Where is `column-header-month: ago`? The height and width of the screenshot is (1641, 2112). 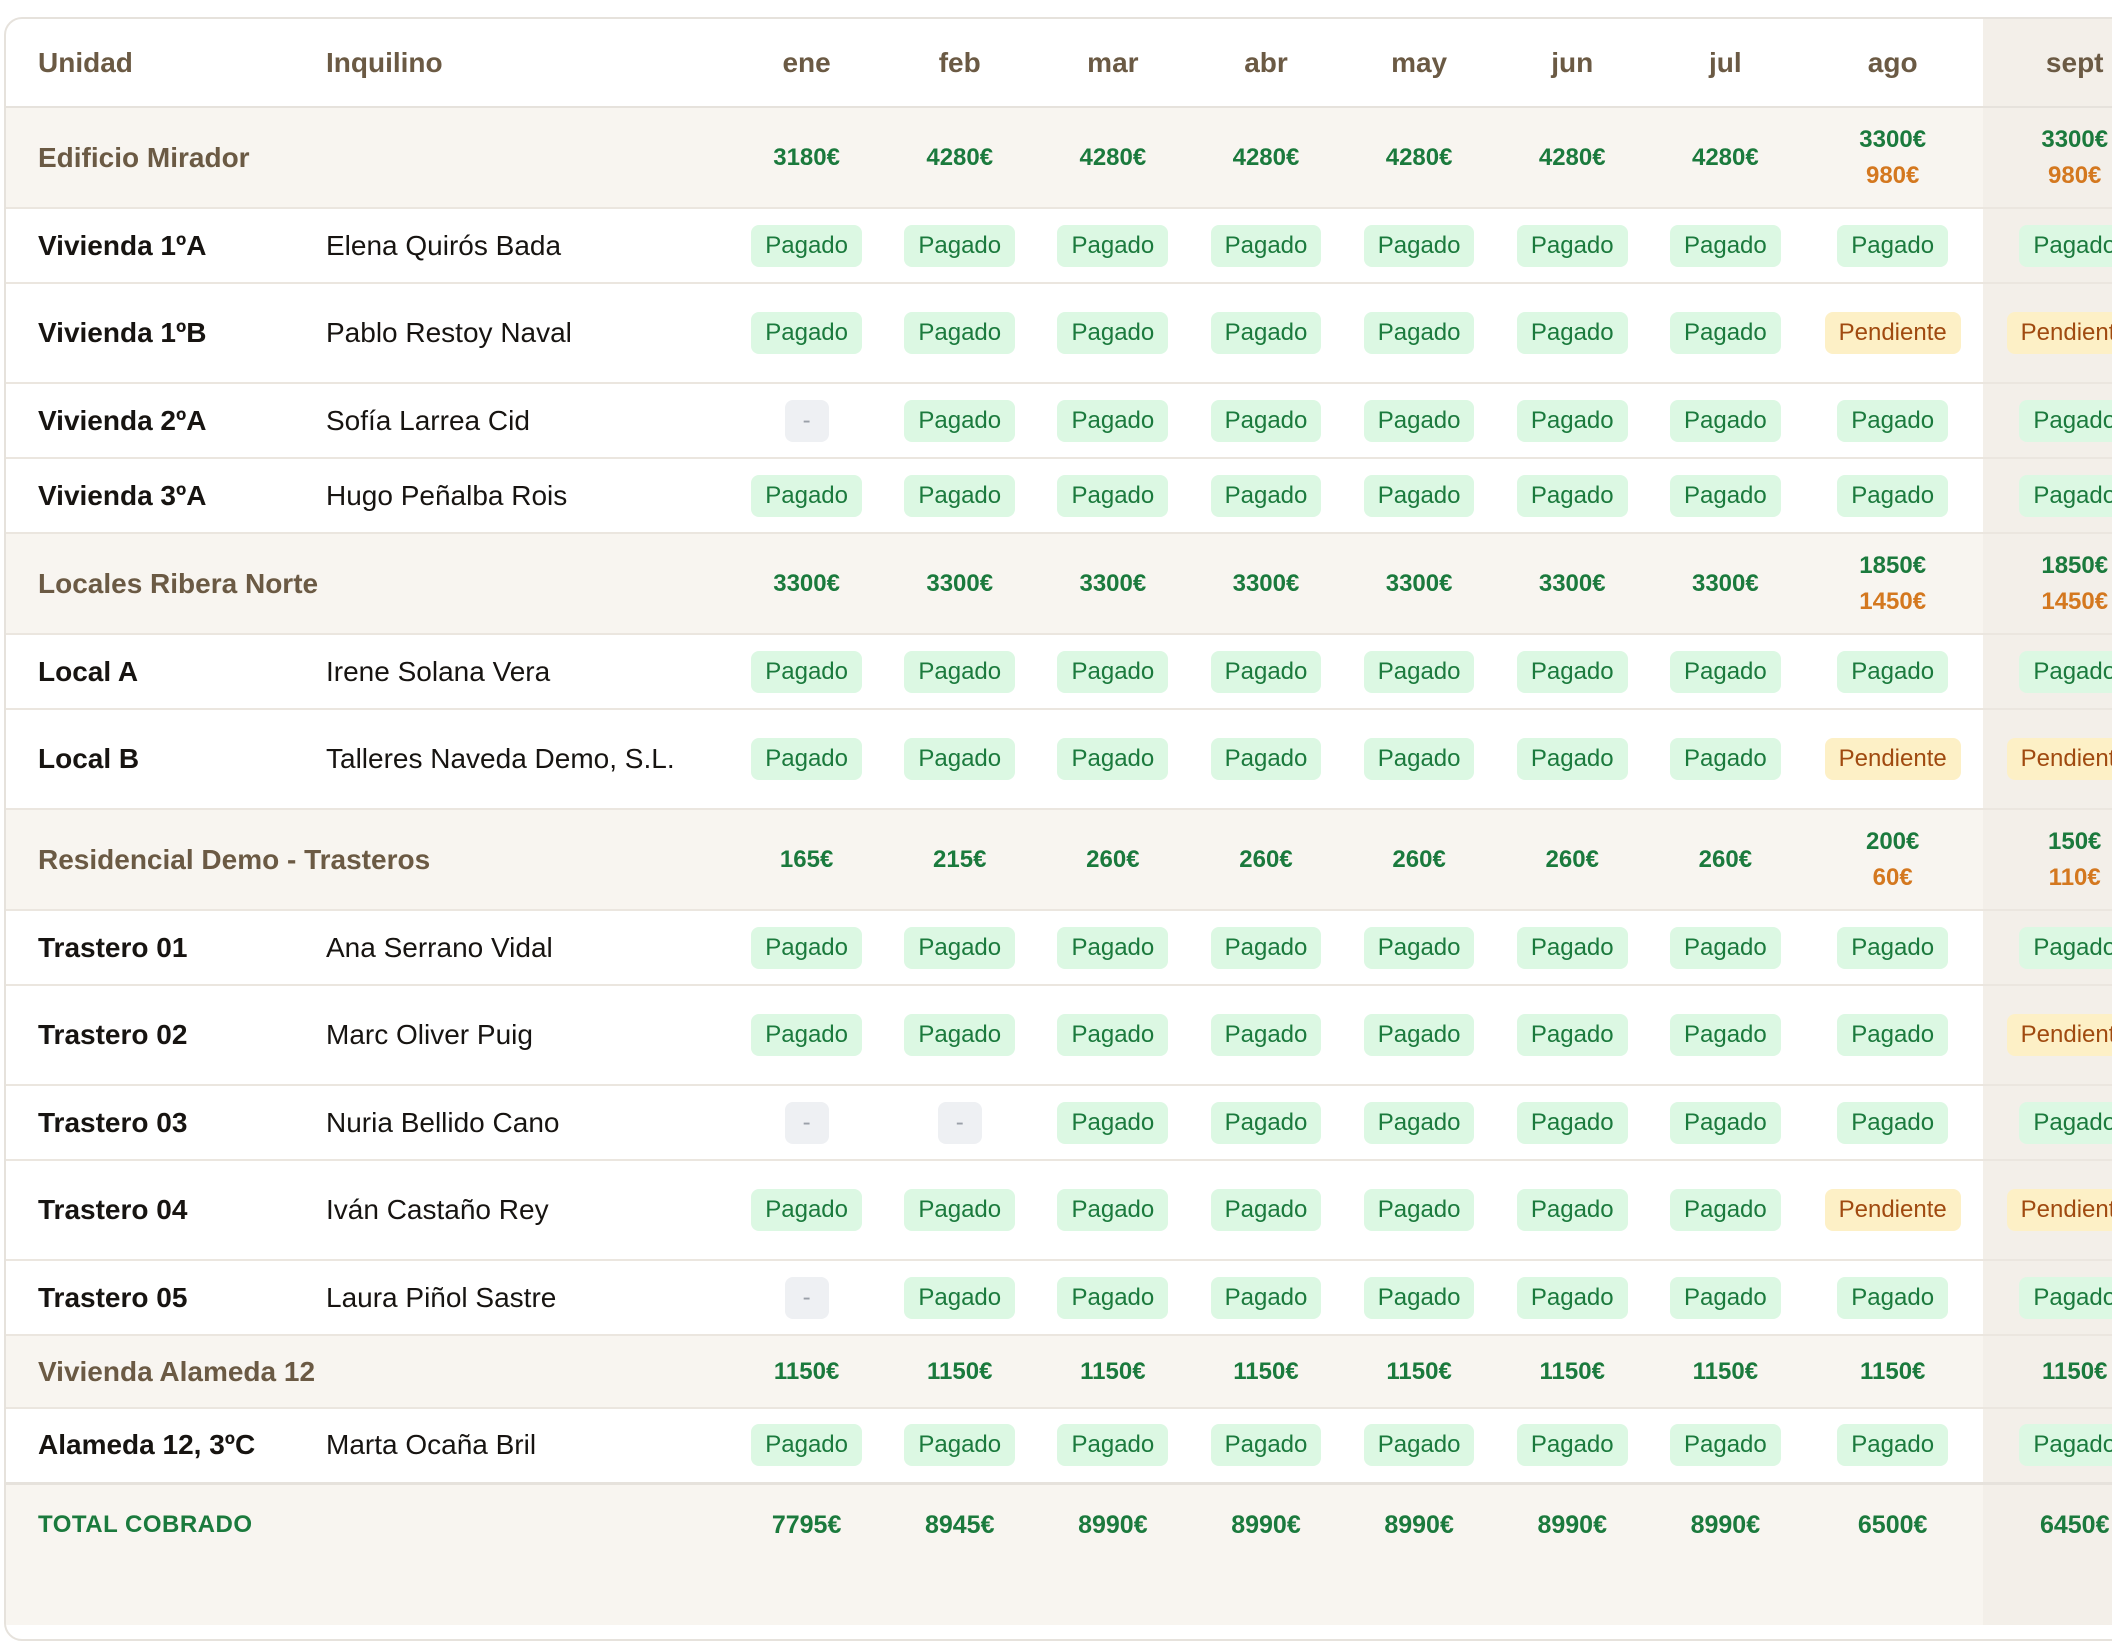
column-header-month: ago is located at coordinates (1892, 63).